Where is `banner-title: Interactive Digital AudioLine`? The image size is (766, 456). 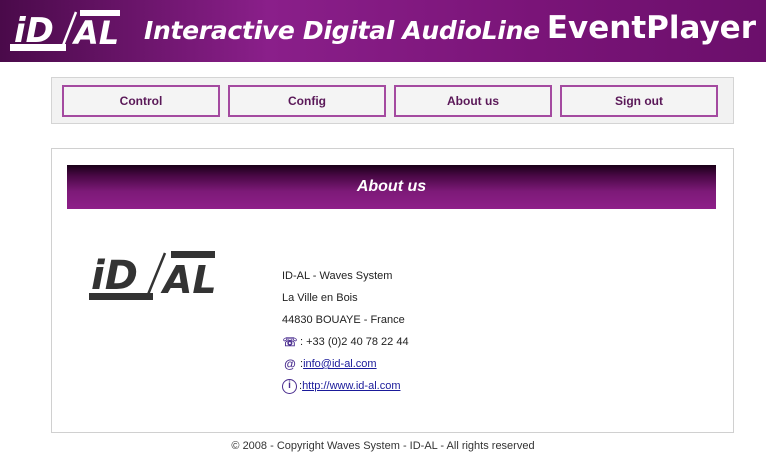
banner-title: Interactive Digital AudioLine is located at coordinates (342, 30).